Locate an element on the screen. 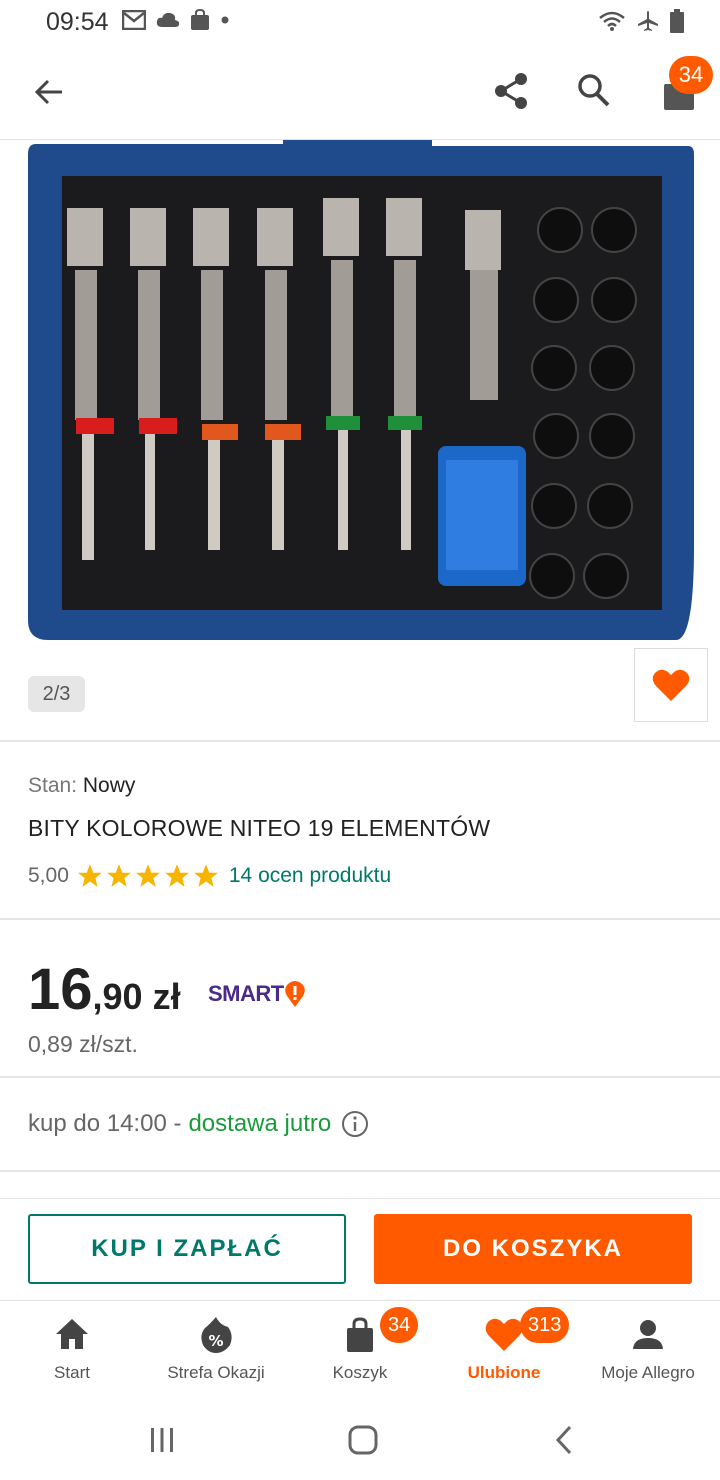 The width and height of the screenshot is (720, 1480). condition-value: Nowy is located at coordinates (109, 785).